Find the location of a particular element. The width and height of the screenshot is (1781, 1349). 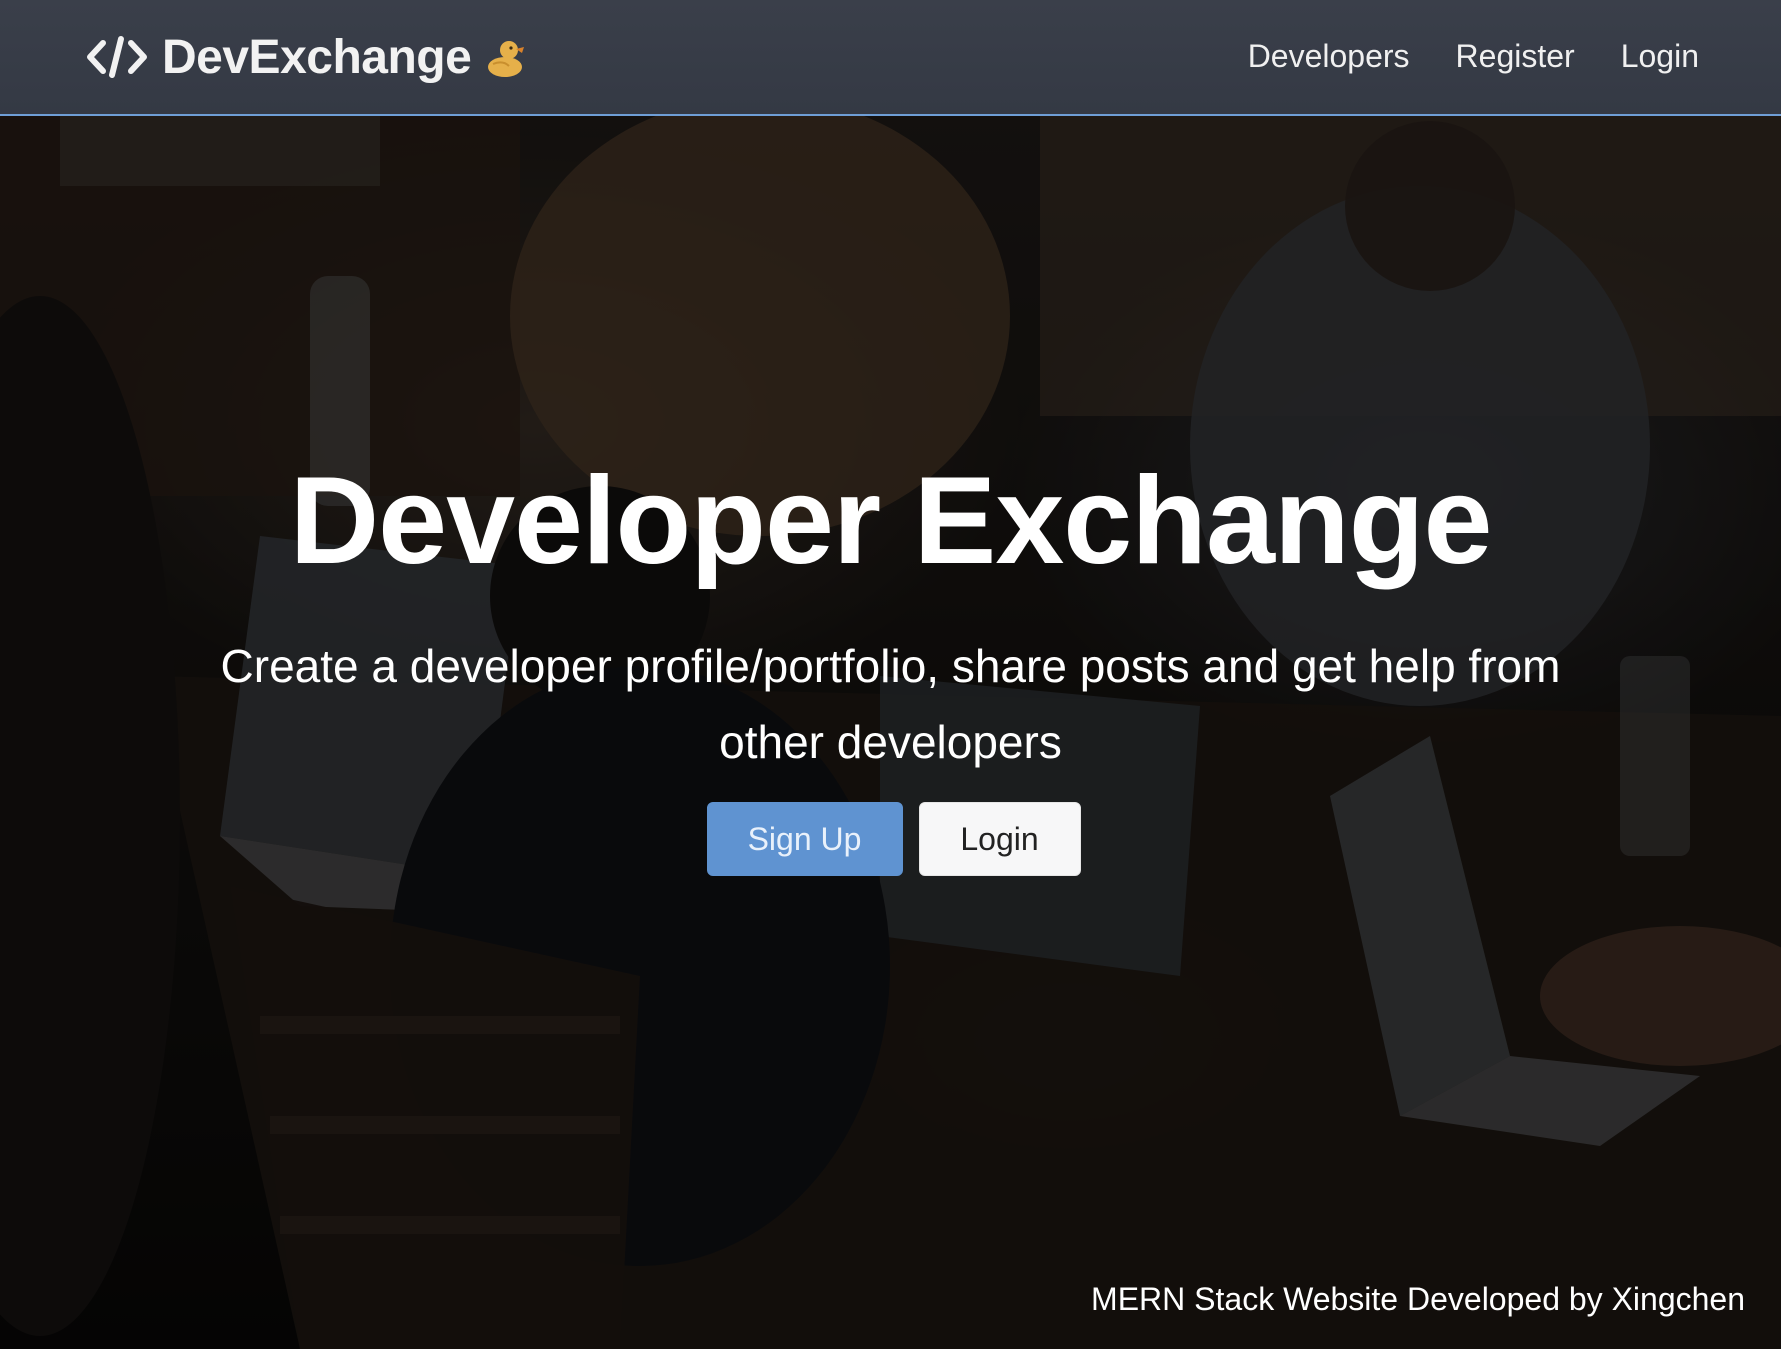

hero-title: Developer Exchange is located at coordinates (891, 521).